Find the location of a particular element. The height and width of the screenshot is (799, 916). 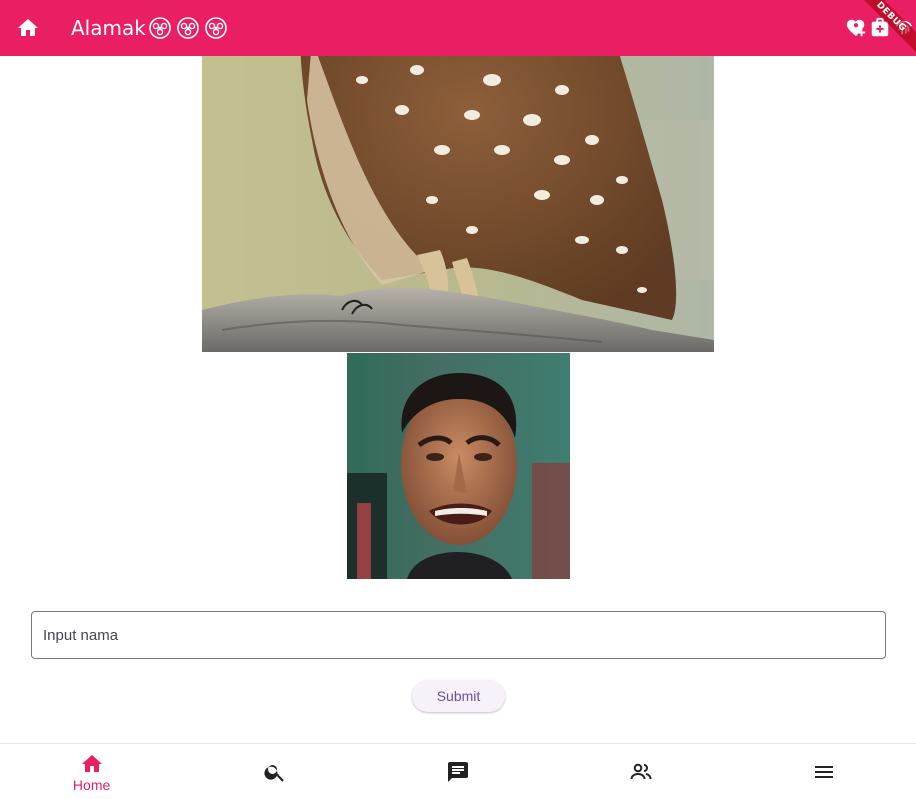

nav-item-home: Home is located at coordinates (91, 771).